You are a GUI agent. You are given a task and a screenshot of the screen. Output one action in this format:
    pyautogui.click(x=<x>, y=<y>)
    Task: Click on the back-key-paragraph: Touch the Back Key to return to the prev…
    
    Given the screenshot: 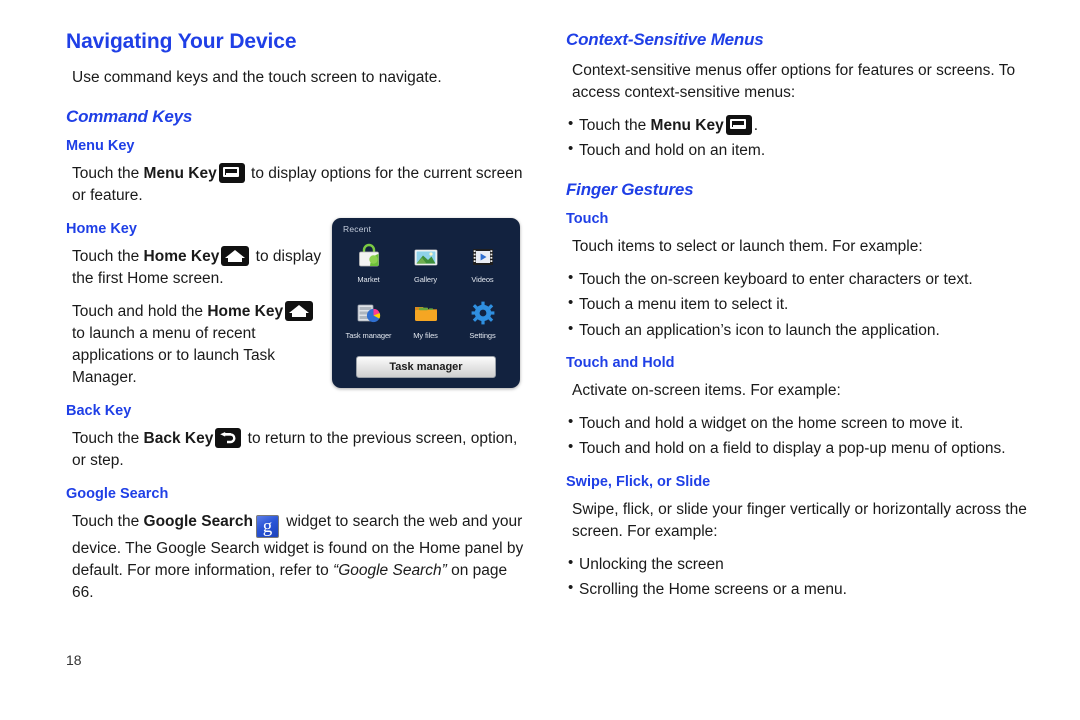 What is the action you would take?
    pyautogui.click(x=296, y=450)
    